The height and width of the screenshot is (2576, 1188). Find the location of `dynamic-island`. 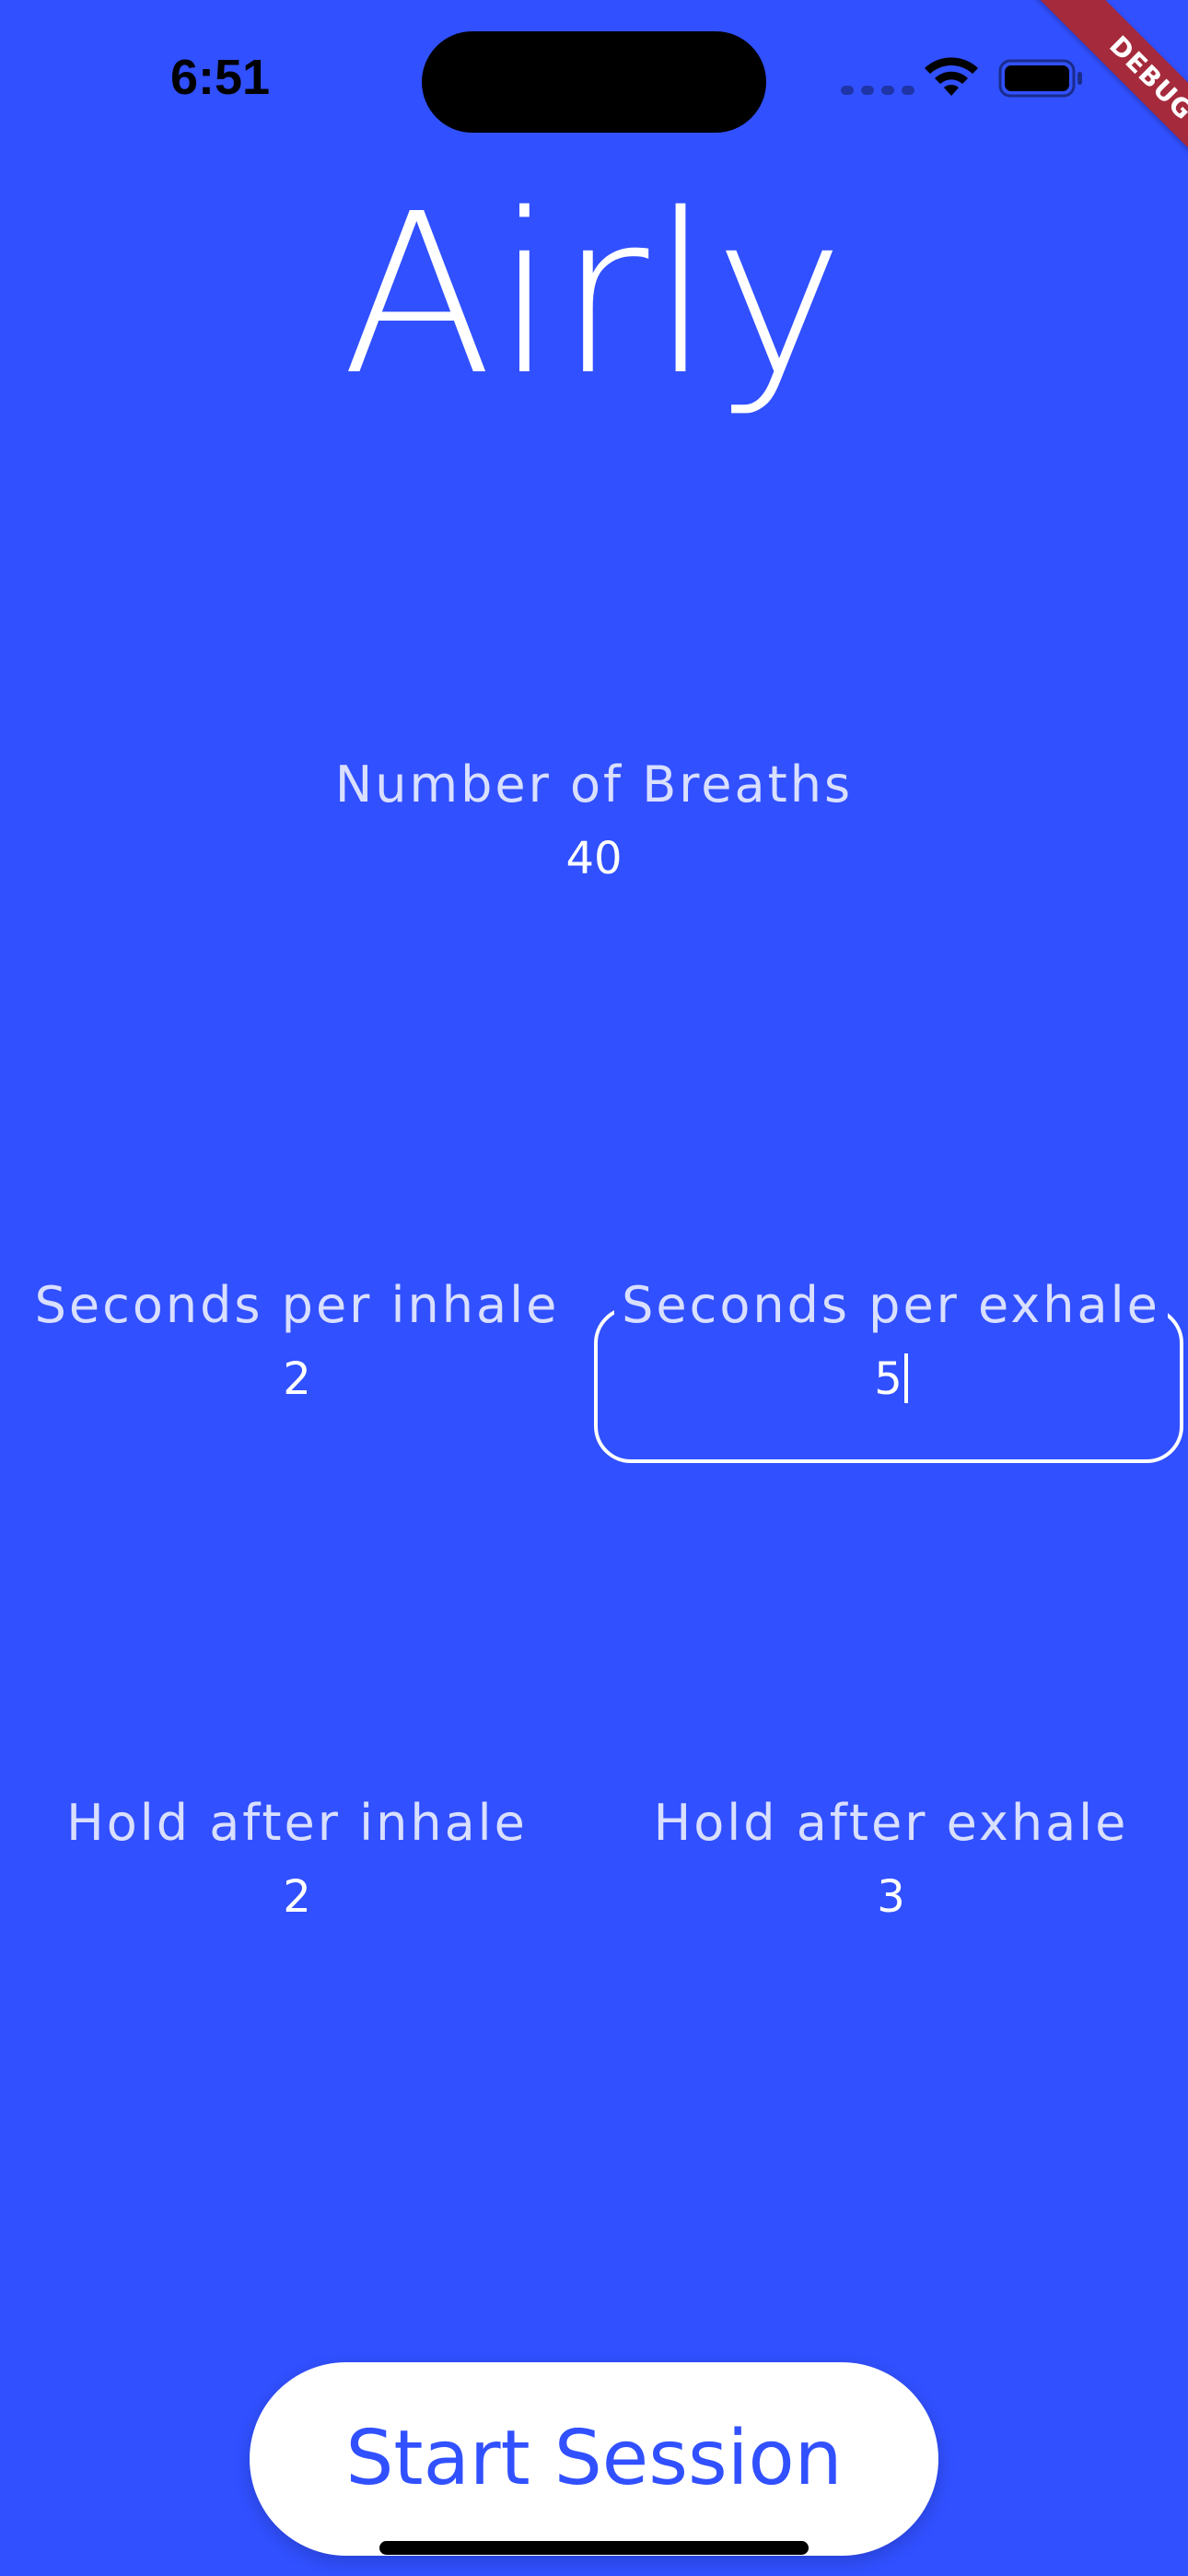

dynamic-island is located at coordinates (594, 82).